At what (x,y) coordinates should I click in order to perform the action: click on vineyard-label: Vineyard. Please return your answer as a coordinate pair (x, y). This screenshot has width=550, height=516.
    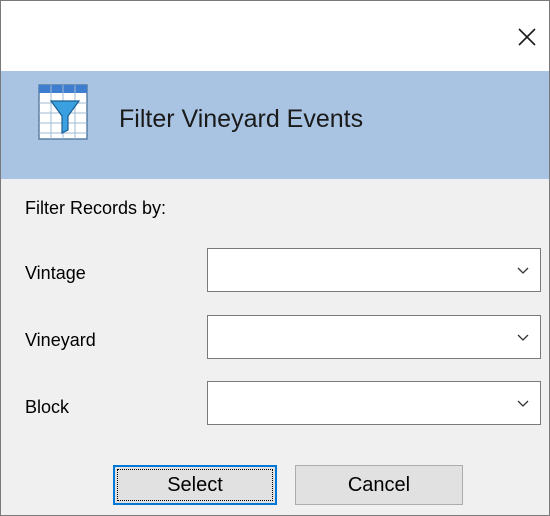
    Looking at the image, I should click on (60, 340).